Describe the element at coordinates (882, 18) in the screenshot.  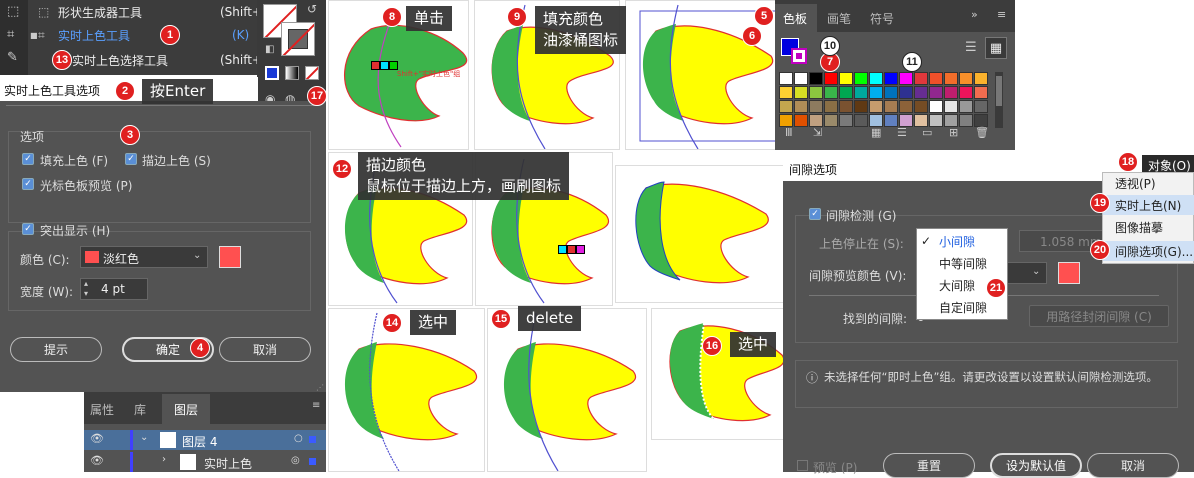
I see `tab-symbols: 符号` at that location.